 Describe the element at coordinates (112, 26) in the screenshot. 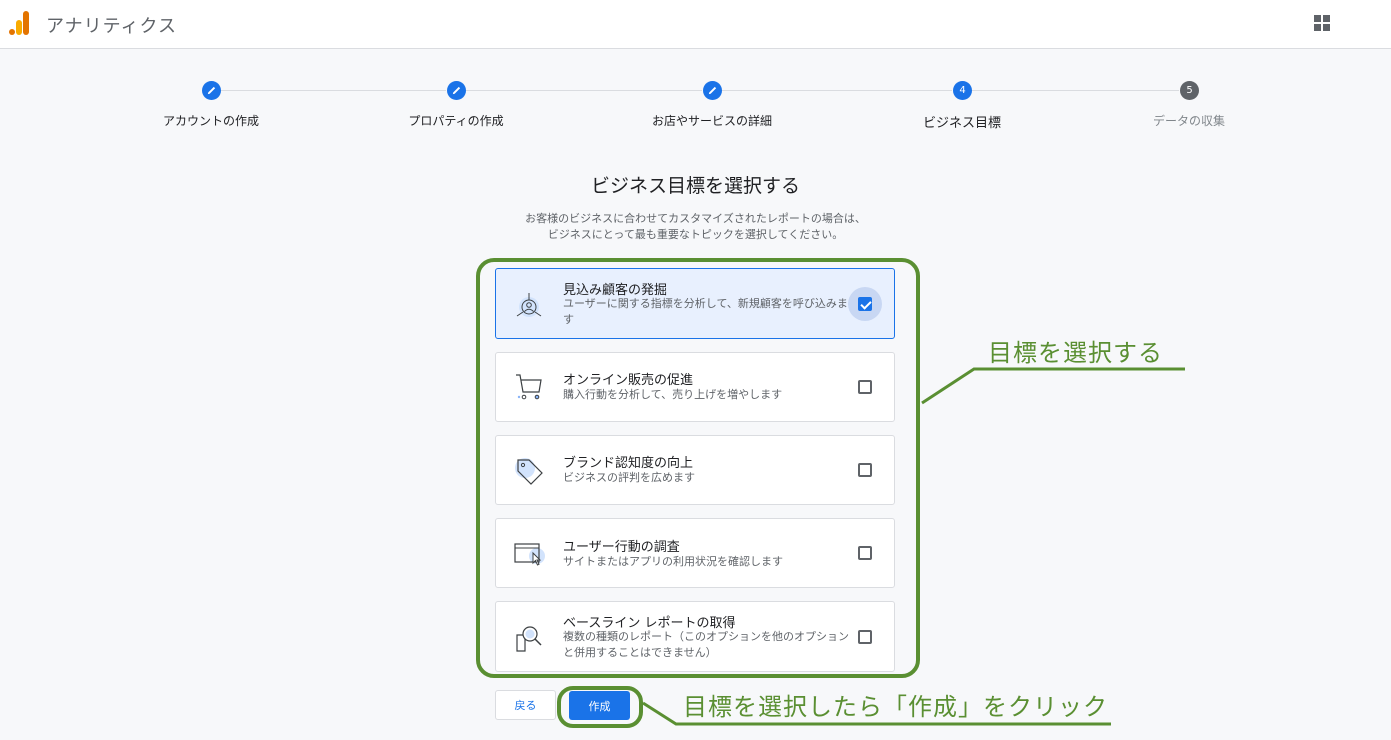

I see `app-title: アナリティクス` at that location.